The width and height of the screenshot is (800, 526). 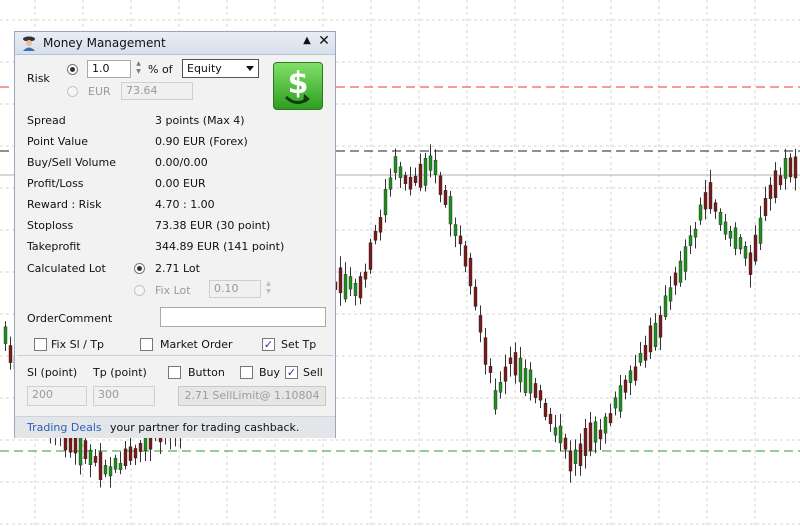 What do you see at coordinates (78, 344) in the screenshot?
I see `fix-sl-tp-label: Fix Sl / Tp` at bounding box center [78, 344].